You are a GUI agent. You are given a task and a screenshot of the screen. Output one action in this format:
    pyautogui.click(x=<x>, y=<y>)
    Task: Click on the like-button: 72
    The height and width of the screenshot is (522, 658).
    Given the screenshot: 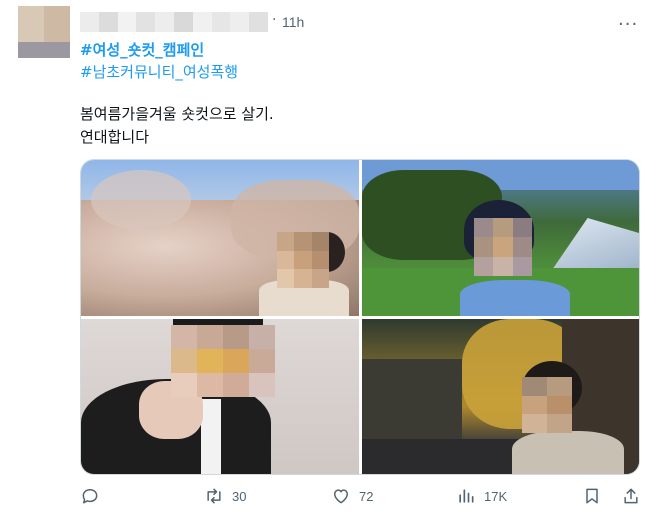 What is the action you would take?
    pyautogui.click(x=352, y=496)
    